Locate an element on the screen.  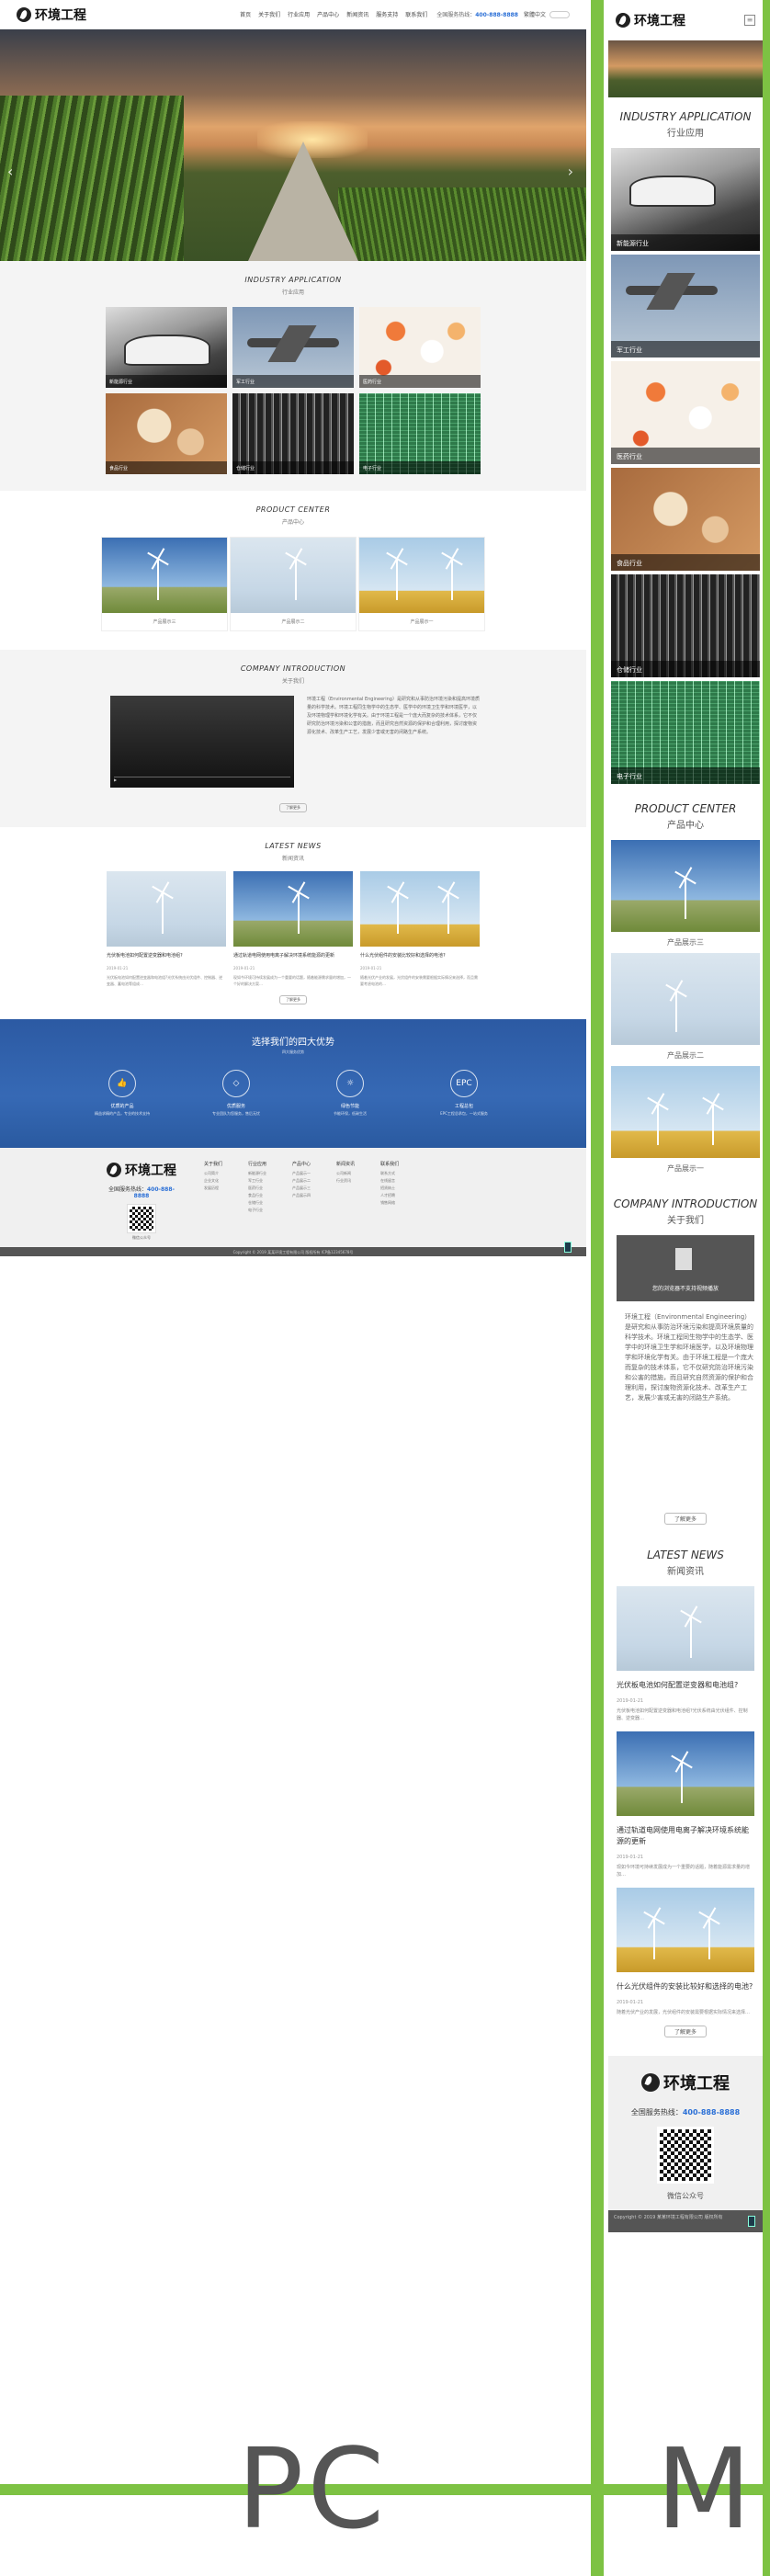
footer-column-head: 产品中心 is located at coordinates (301, 1164).